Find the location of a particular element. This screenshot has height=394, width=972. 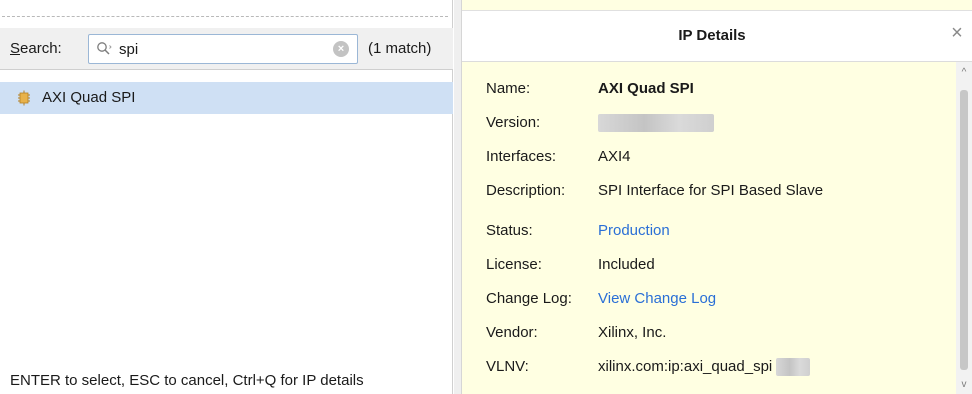

detail-value-description: SPI Interface for SPI Based Slave is located at coordinates (711, 190).